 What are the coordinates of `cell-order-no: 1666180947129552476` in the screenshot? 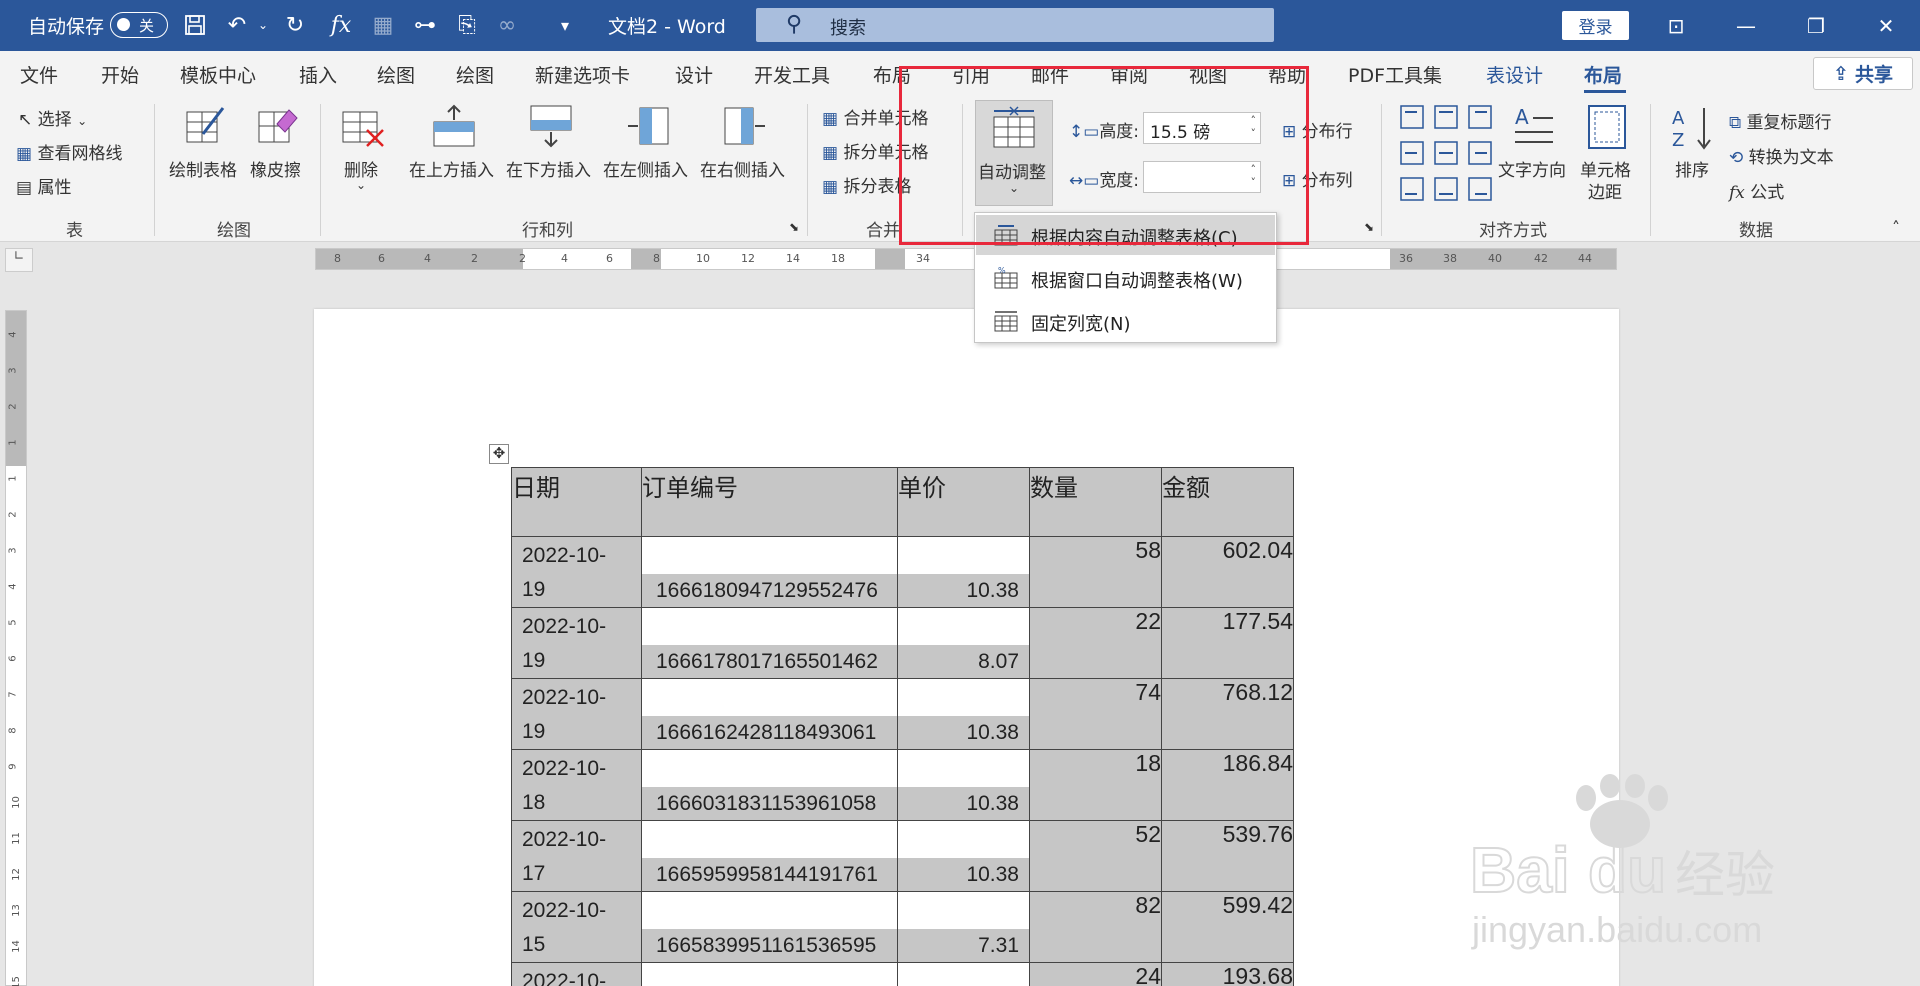 It's located at (769, 572).